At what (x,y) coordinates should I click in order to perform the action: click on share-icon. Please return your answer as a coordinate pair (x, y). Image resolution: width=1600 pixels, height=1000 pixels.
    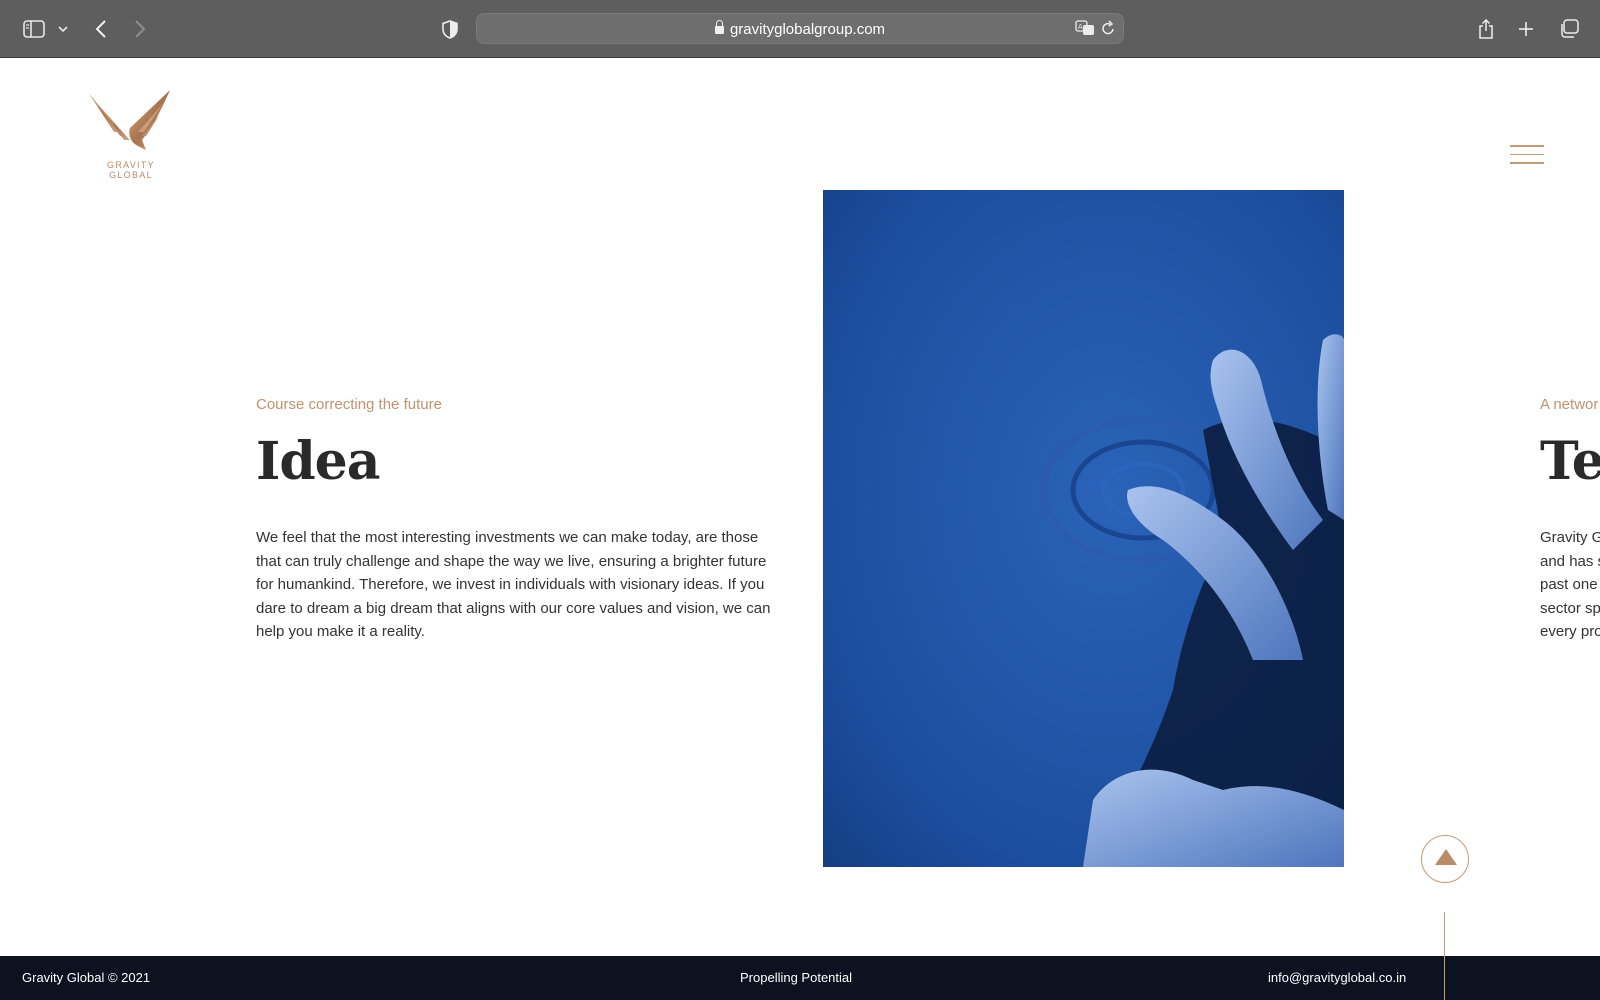
    Looking at the image, I should click on (1486, 29).